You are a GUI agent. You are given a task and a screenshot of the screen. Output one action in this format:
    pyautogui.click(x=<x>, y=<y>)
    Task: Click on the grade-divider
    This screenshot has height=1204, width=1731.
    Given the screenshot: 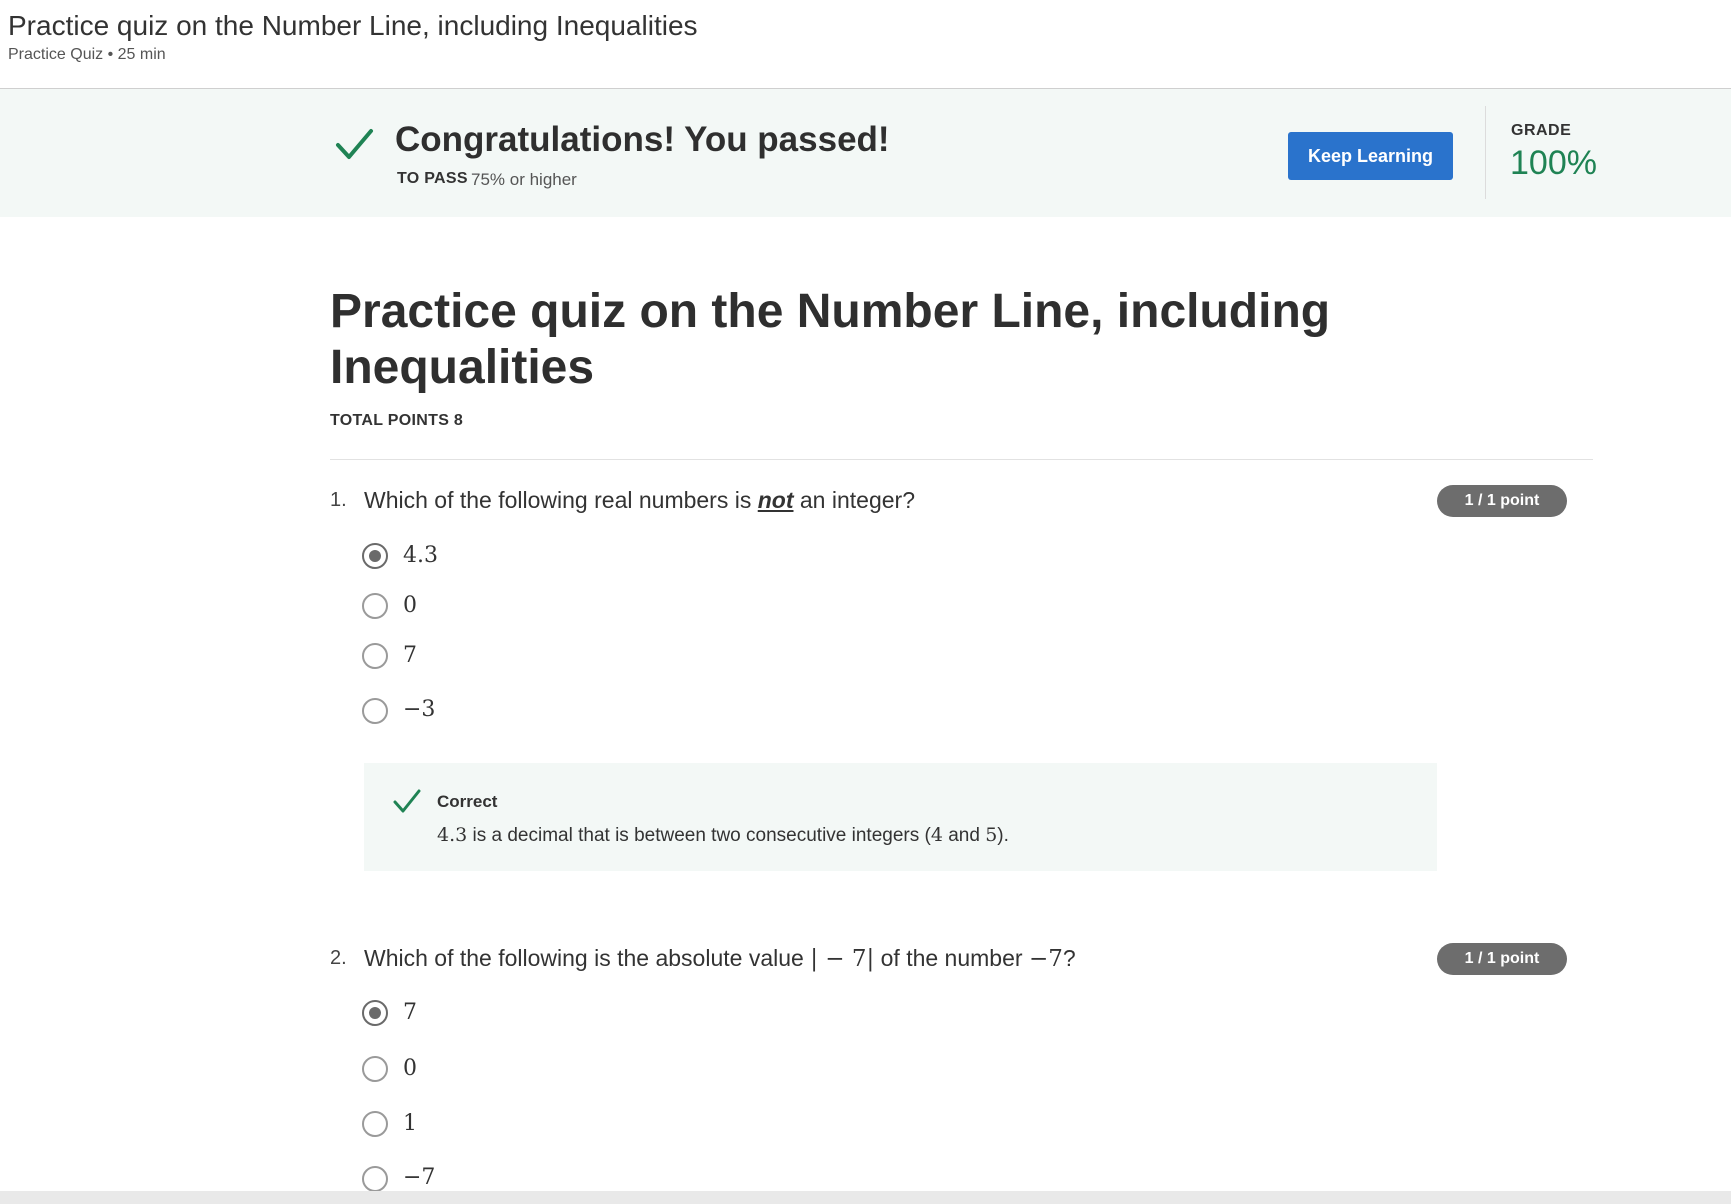 What is the action you would take?
    pyautogui.click(x=1485, y=152)
    